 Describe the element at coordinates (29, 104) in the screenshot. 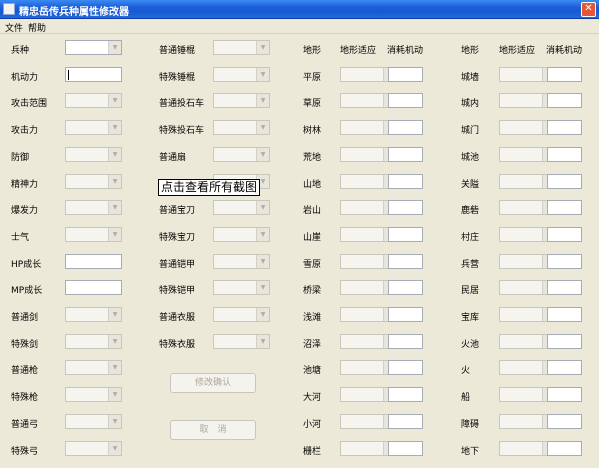

I see `unit-attr-label: 攻击范围` at that location.